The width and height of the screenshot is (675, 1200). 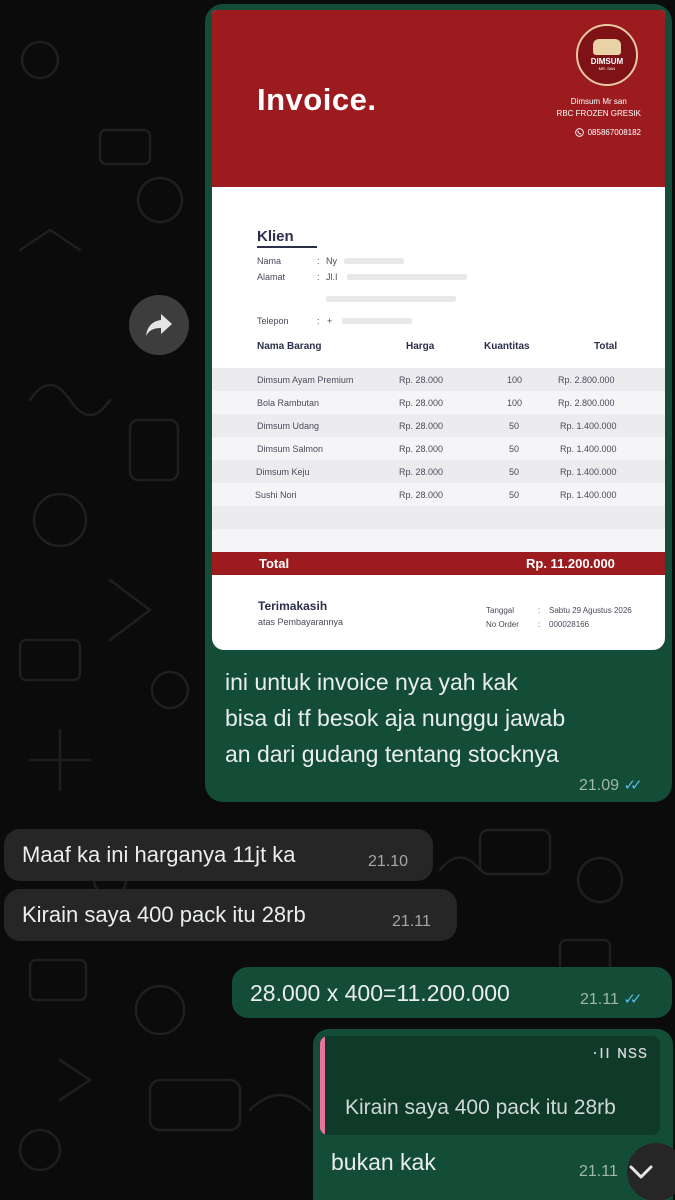 I want to click on message-time: 21.09 ✓✓, so click(x=611, y=785).